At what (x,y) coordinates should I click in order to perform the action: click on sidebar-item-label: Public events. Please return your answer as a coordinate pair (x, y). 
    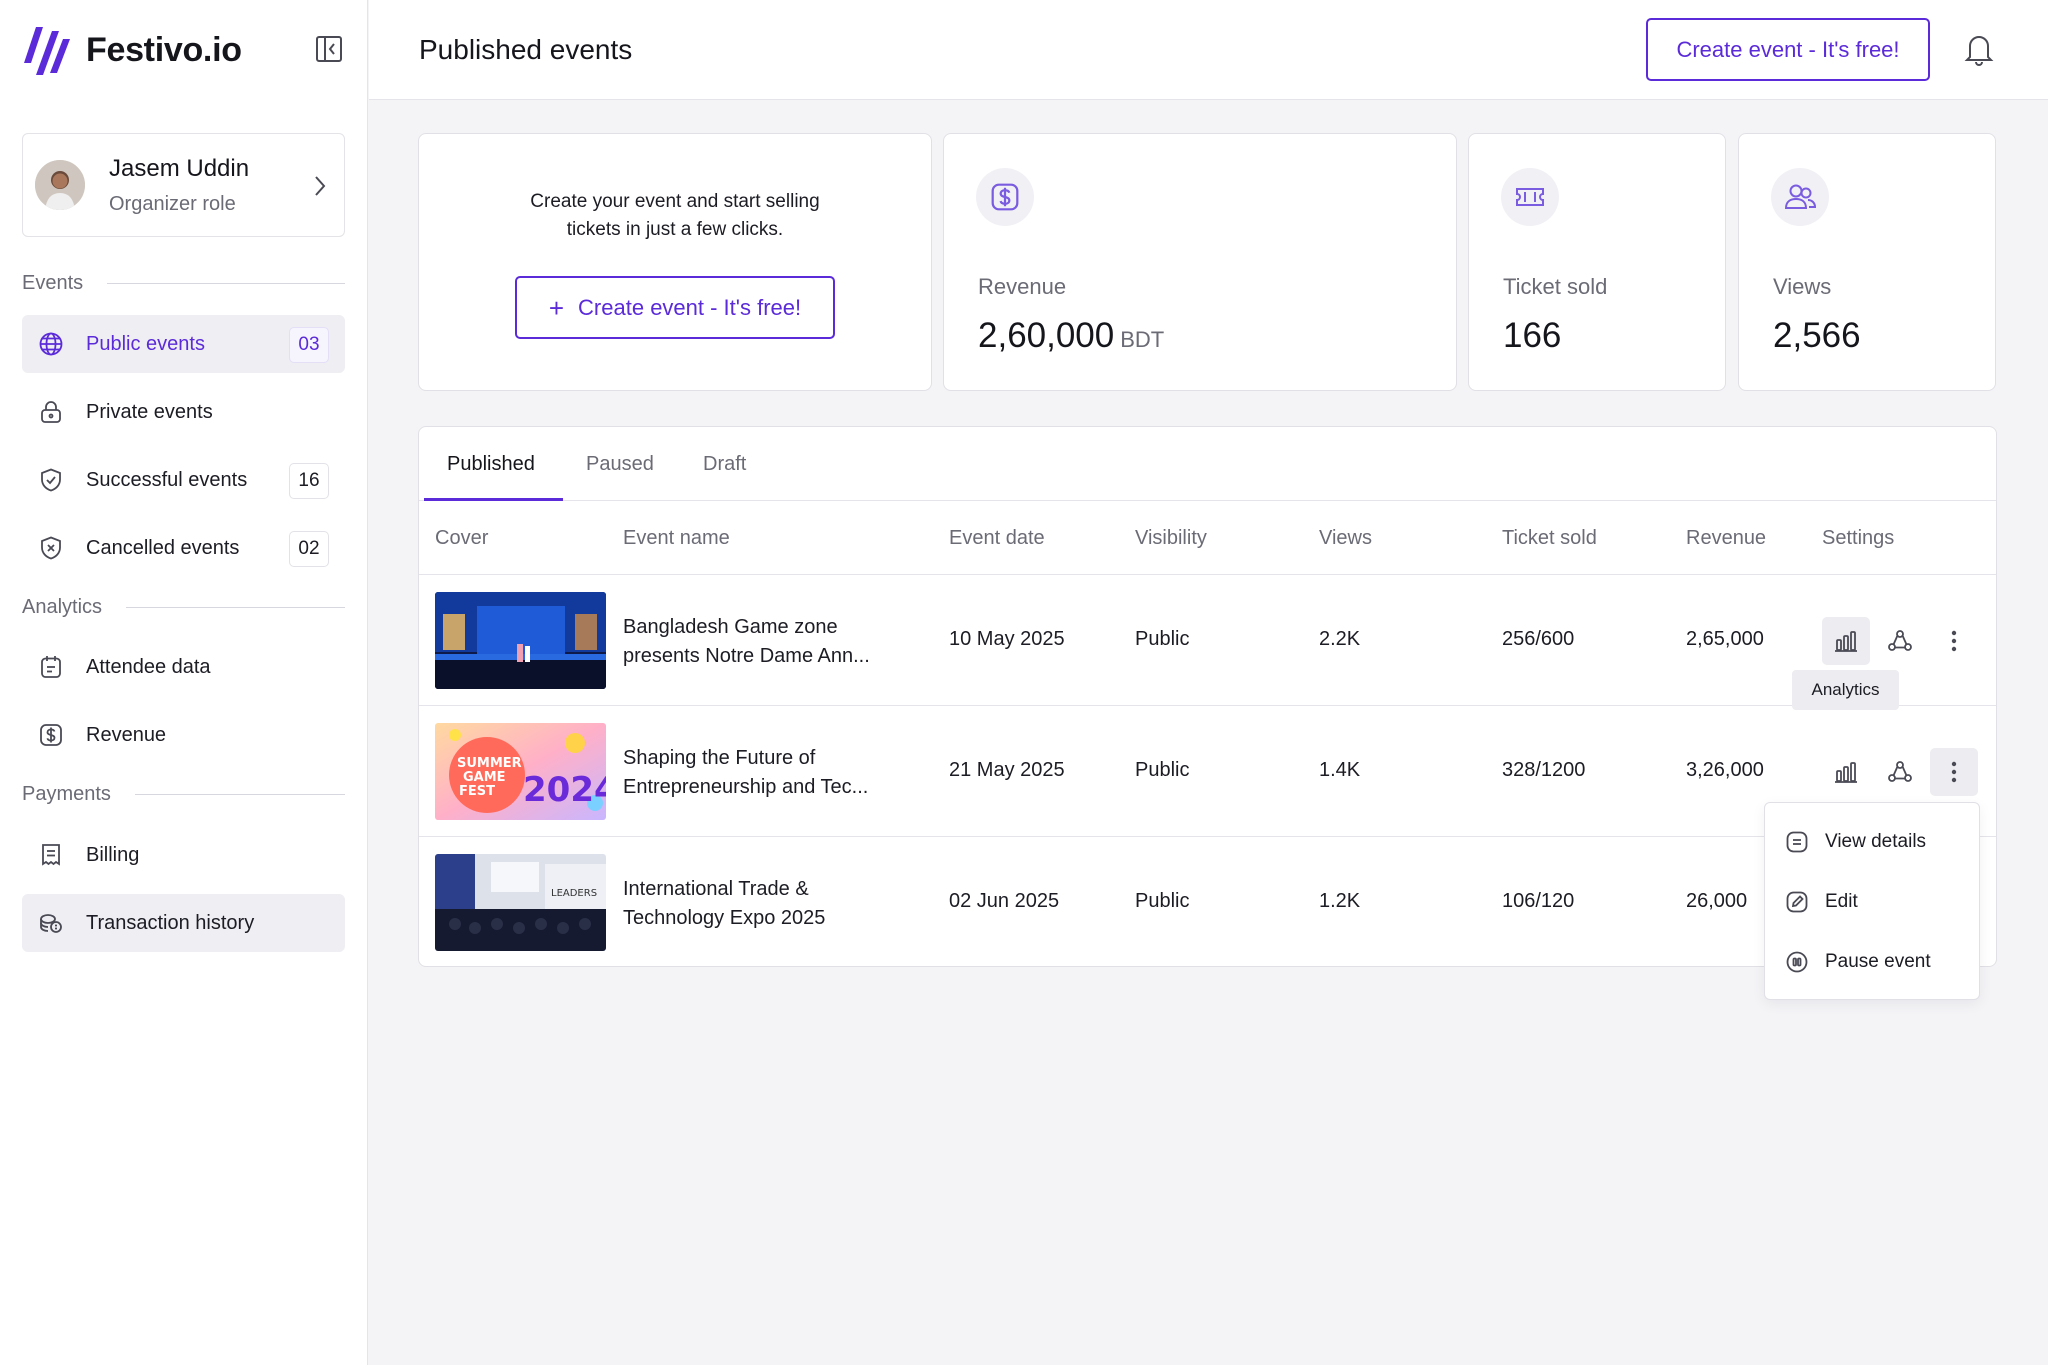
    Looking at the image, I should click on (145, 343).